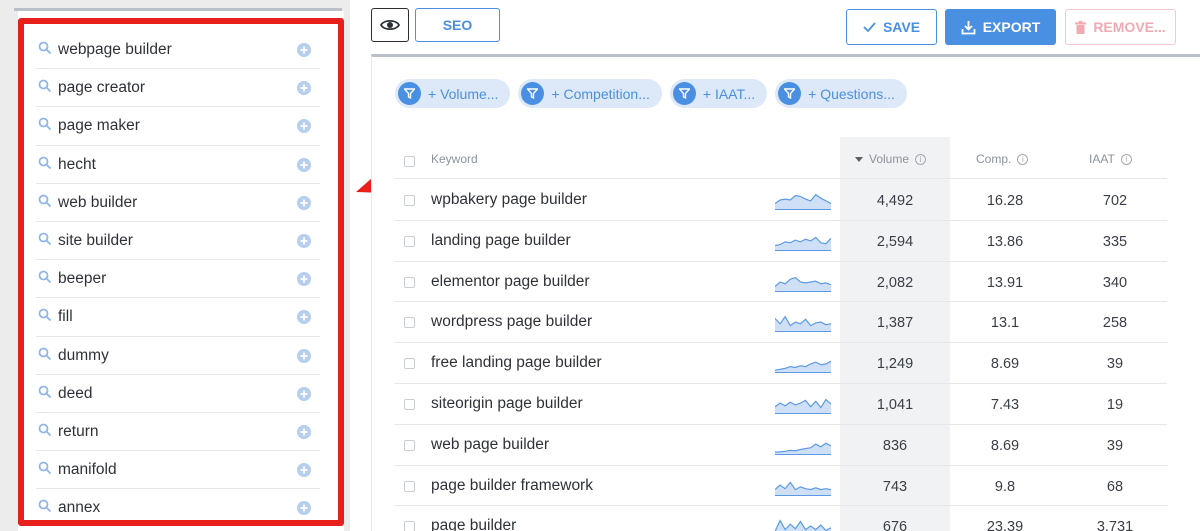 This screenshot has width=1200, height=531. I want to click on checkmark-icon, so click(869, 27).